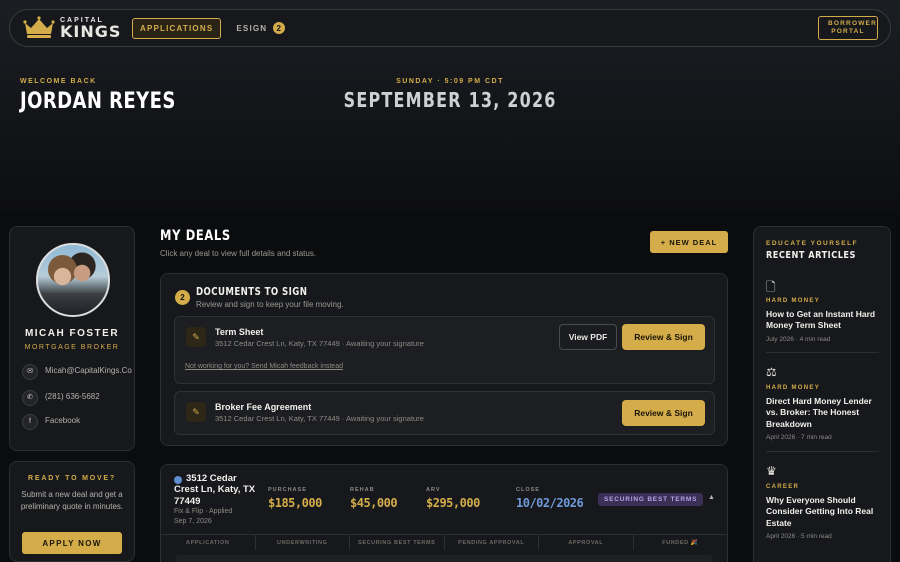 The image size is (900, 562). Describe the element at coordinates (303, 542) in the screenshot. I see `step-underwriting: UNDERWRITING` at that location.